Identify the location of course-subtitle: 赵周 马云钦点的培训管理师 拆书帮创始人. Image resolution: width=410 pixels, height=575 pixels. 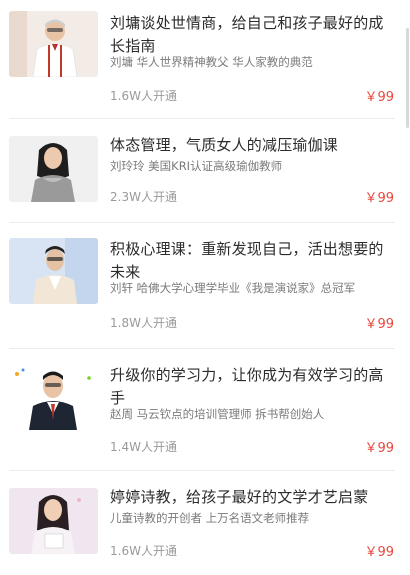
(217, 414).